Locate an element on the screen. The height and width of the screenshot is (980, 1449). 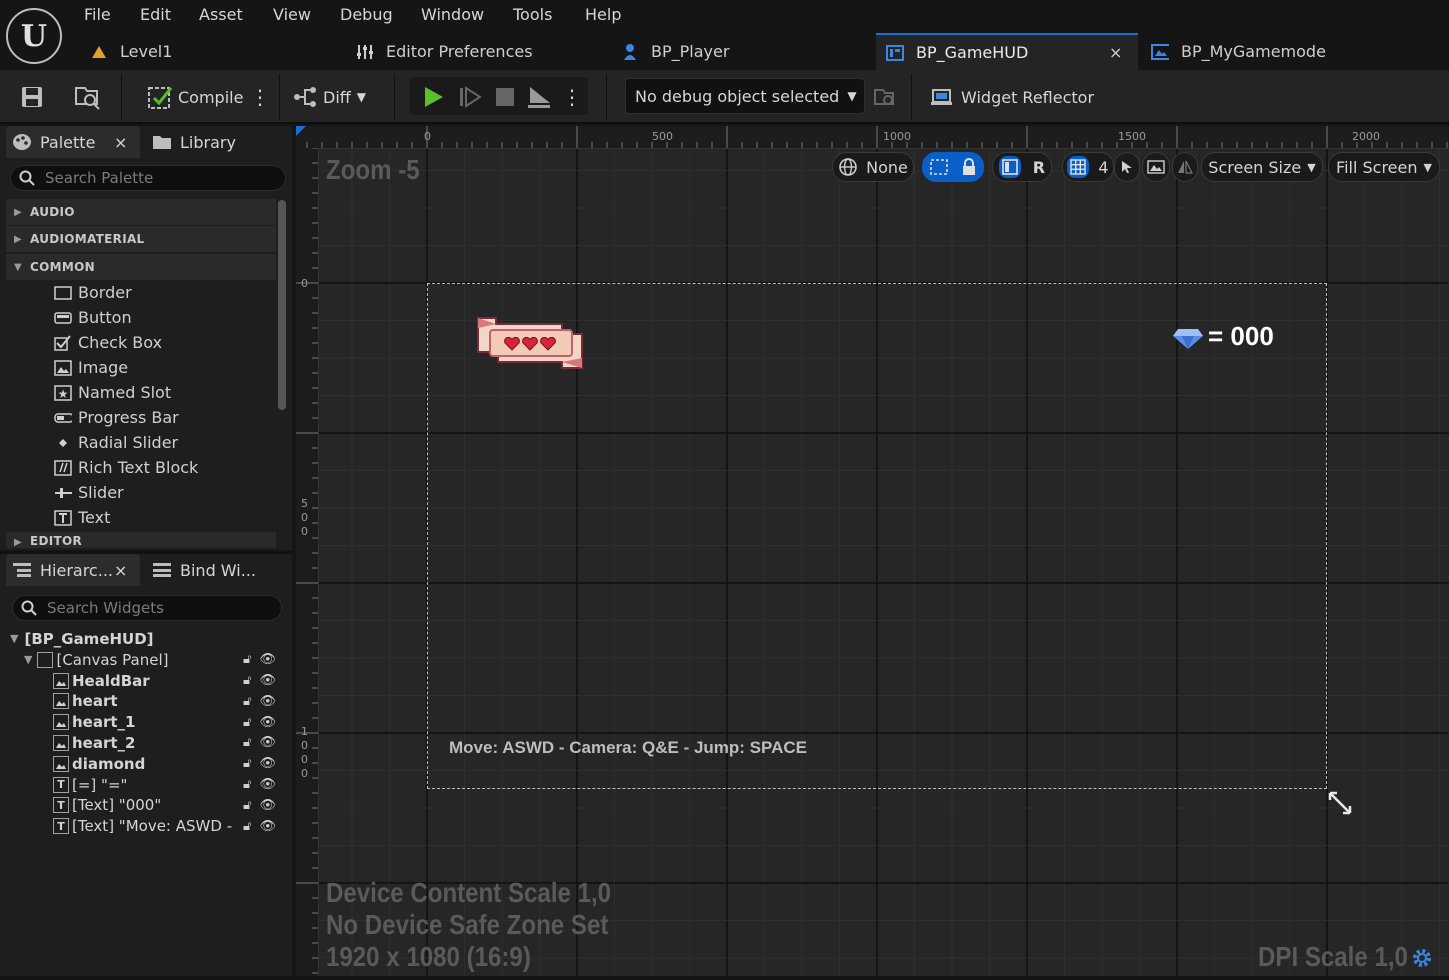
palette-item-progress-bar: Progress Bar is located at coordinates (116, 417).